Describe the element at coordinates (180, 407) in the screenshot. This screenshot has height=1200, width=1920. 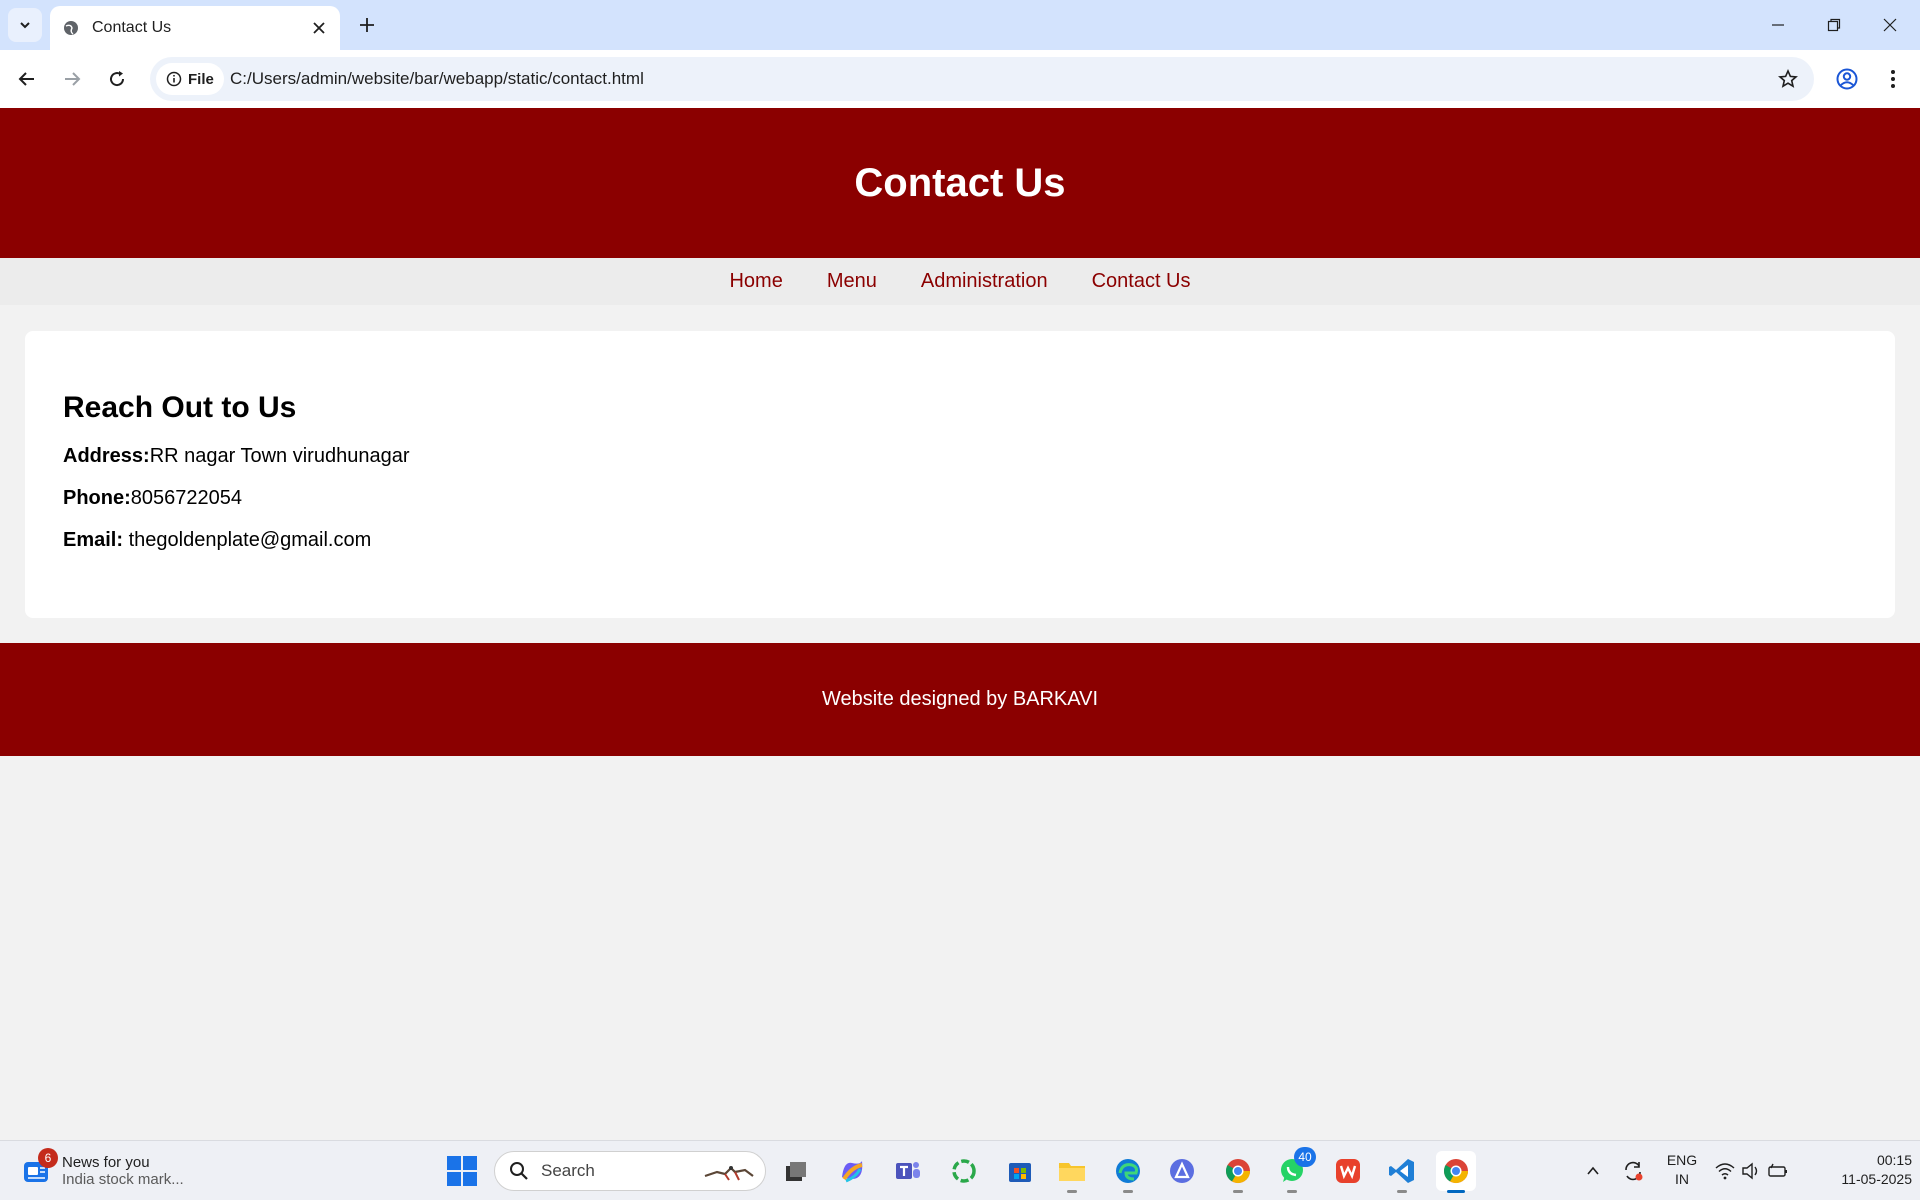
I see `section-title: Reach Out to Us` at that location.